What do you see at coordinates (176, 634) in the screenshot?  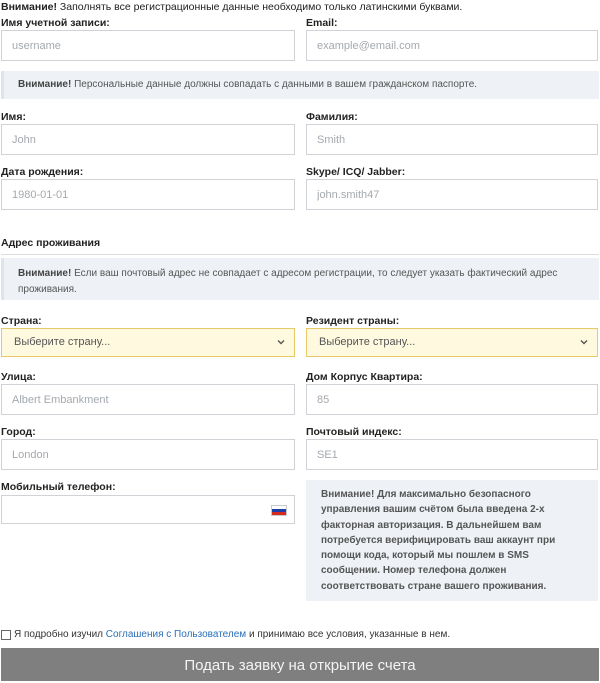 I see `user-agreement-link: Соглашения с Пользователем` at bounding box center [176, 634].